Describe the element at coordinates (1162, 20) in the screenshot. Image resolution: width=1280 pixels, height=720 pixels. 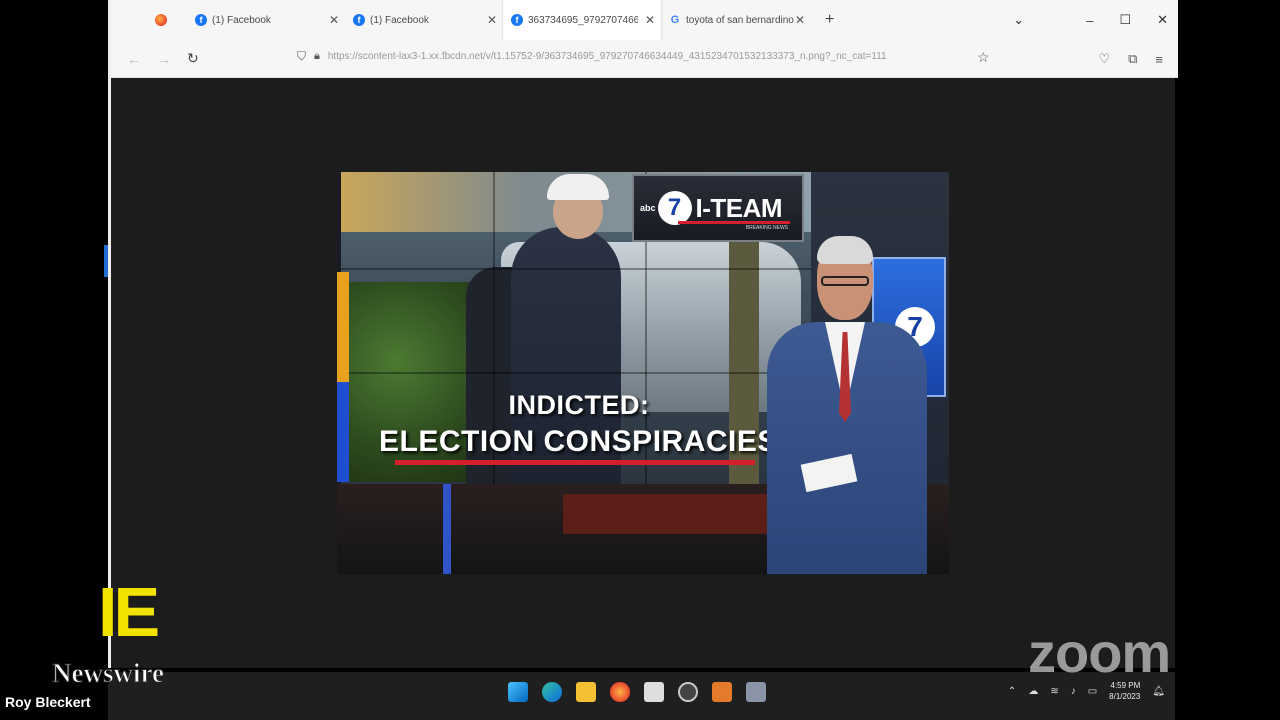
I see `close-window-button: ✕` at that location.